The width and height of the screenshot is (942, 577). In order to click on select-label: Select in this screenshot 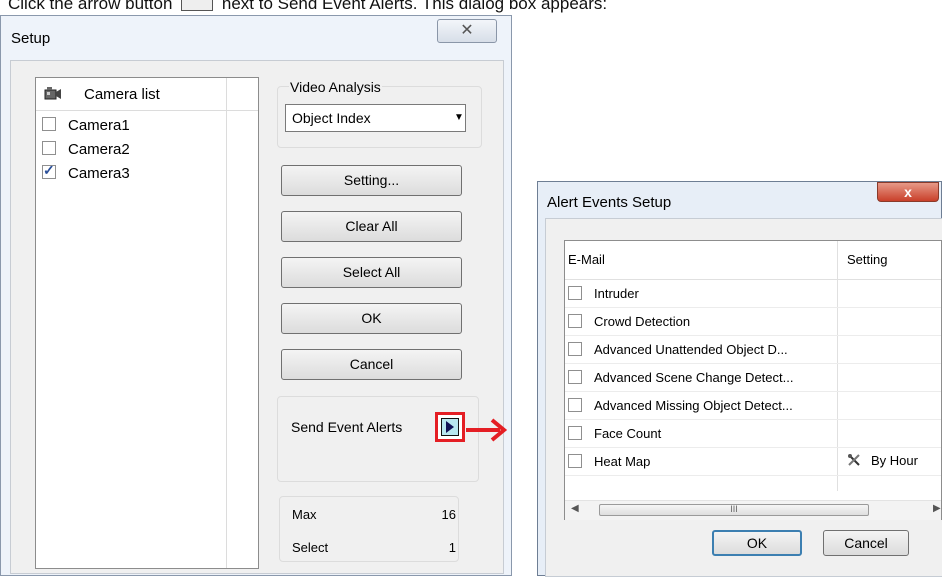, I will do `click(310, 547)`.